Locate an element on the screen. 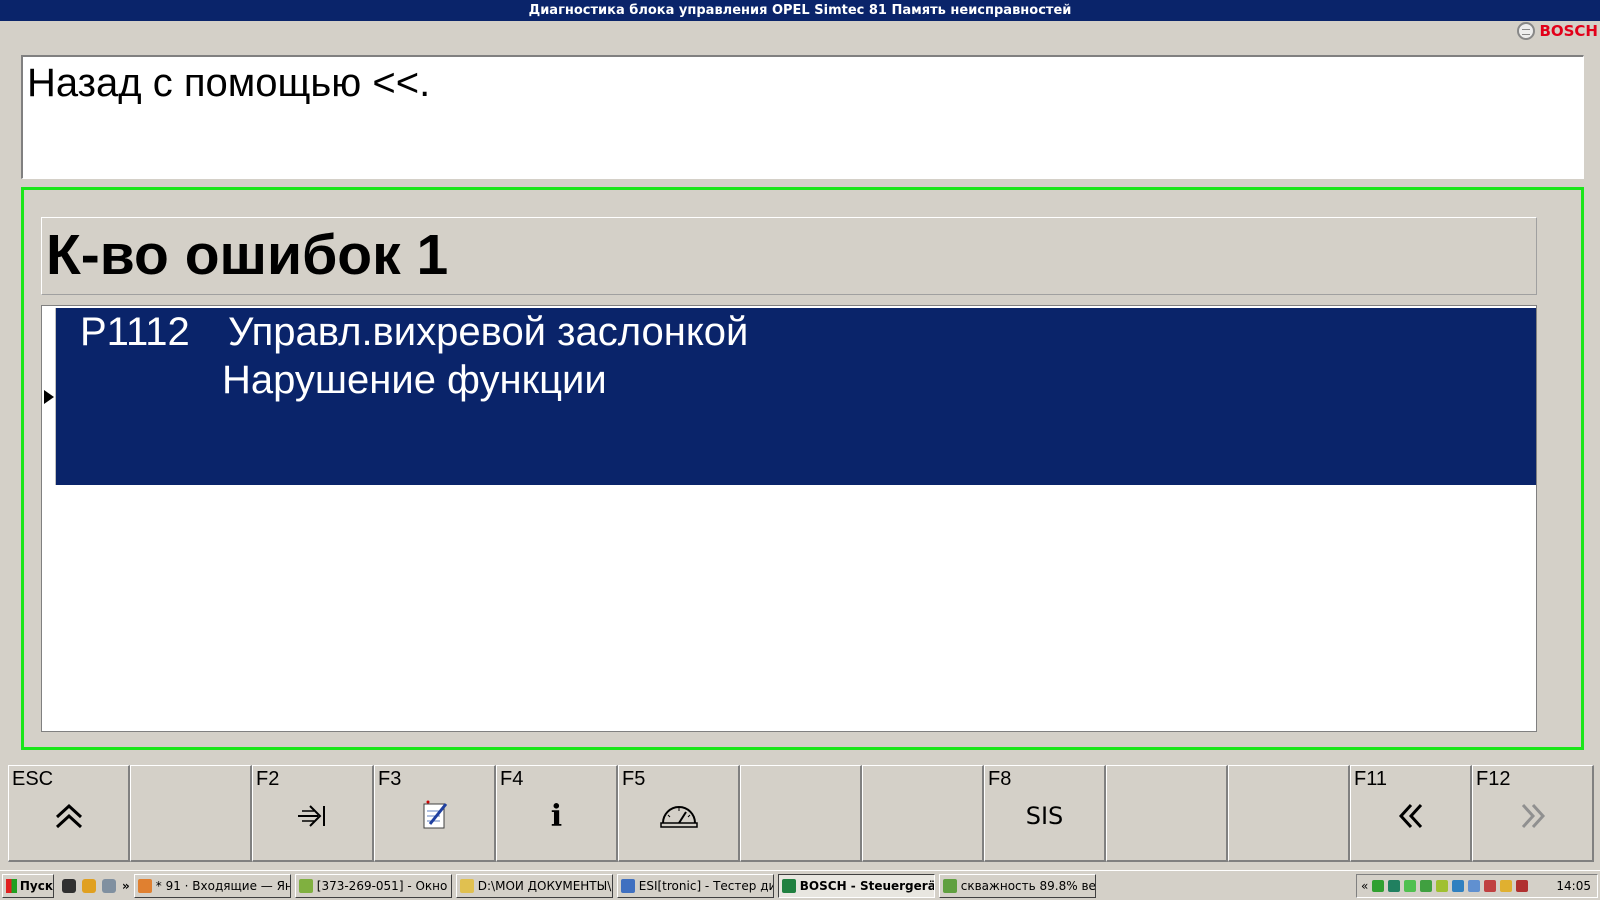 This screenshot has height=900, width=1600. volume-icon is located at coordinates (1522, 886).